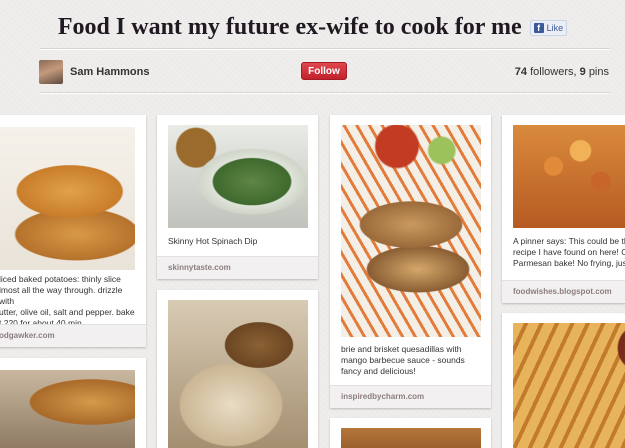 The width and height of the screenshot is (625, 448). Describe the element at coordinates (27, 335) in the screenshot. I see `pin-source: odgawker.com` at that location.